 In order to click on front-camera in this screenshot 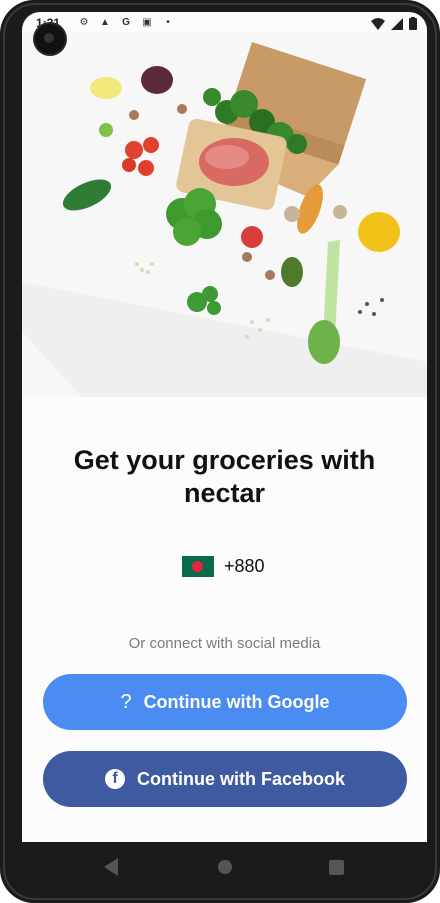, I will do `click(50, 39)`.